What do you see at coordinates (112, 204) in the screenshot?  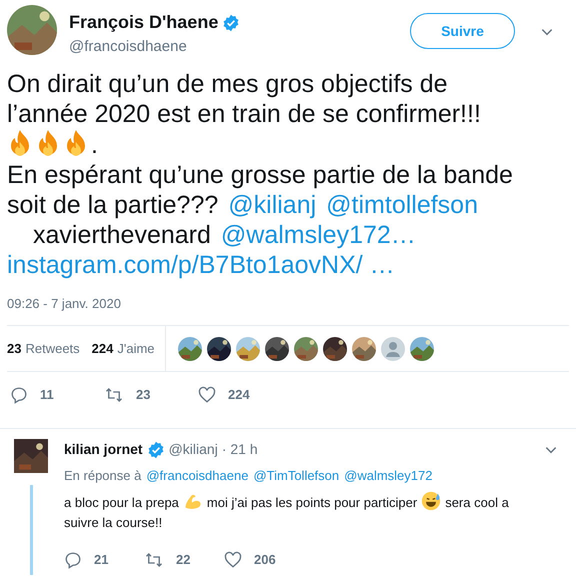 I see `tweet-text: soit de la partie???` at bounding box center [112, 204].